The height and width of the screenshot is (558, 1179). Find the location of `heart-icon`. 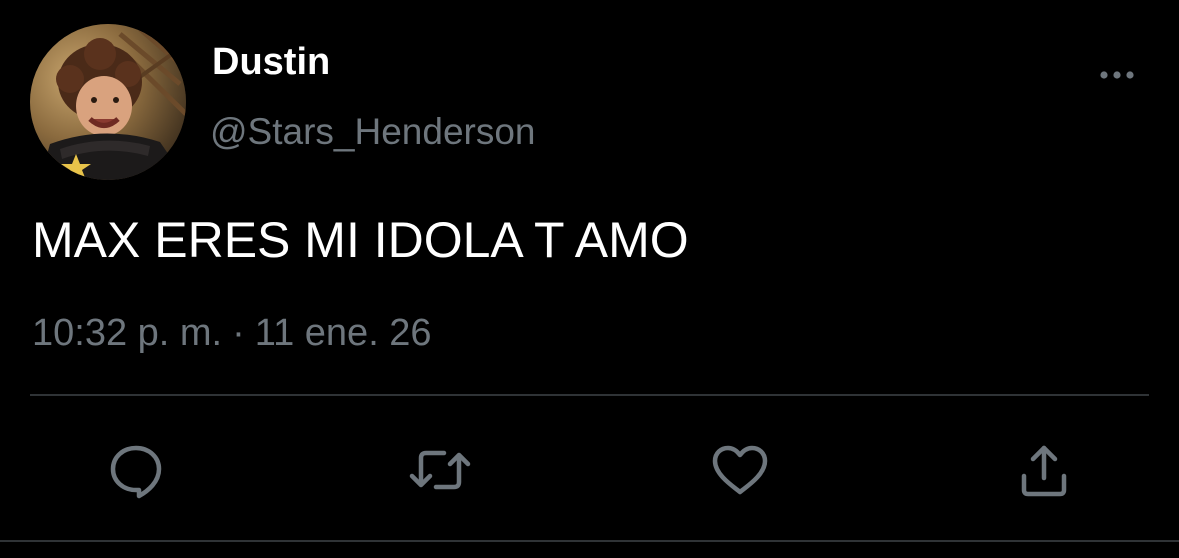

heart-icon is located at coordinates (740, 470).